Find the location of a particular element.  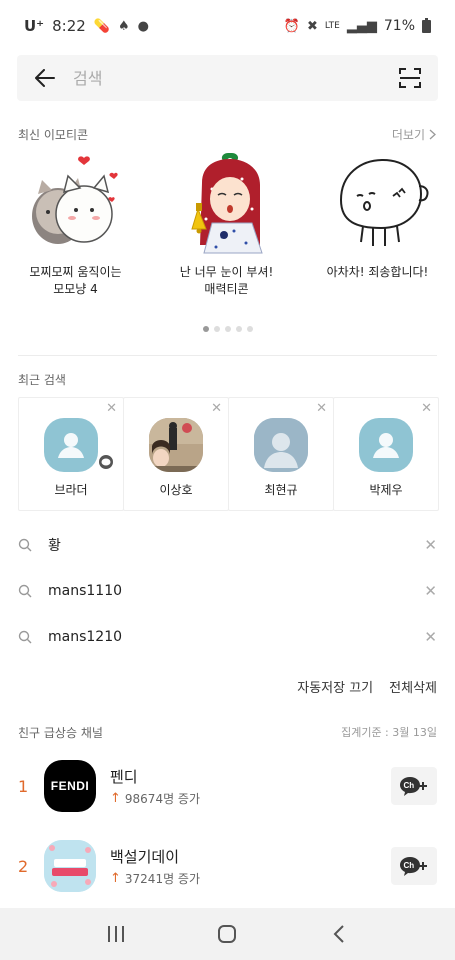

history-item: mans1210 ✕ is located at coordinates (227, 637).